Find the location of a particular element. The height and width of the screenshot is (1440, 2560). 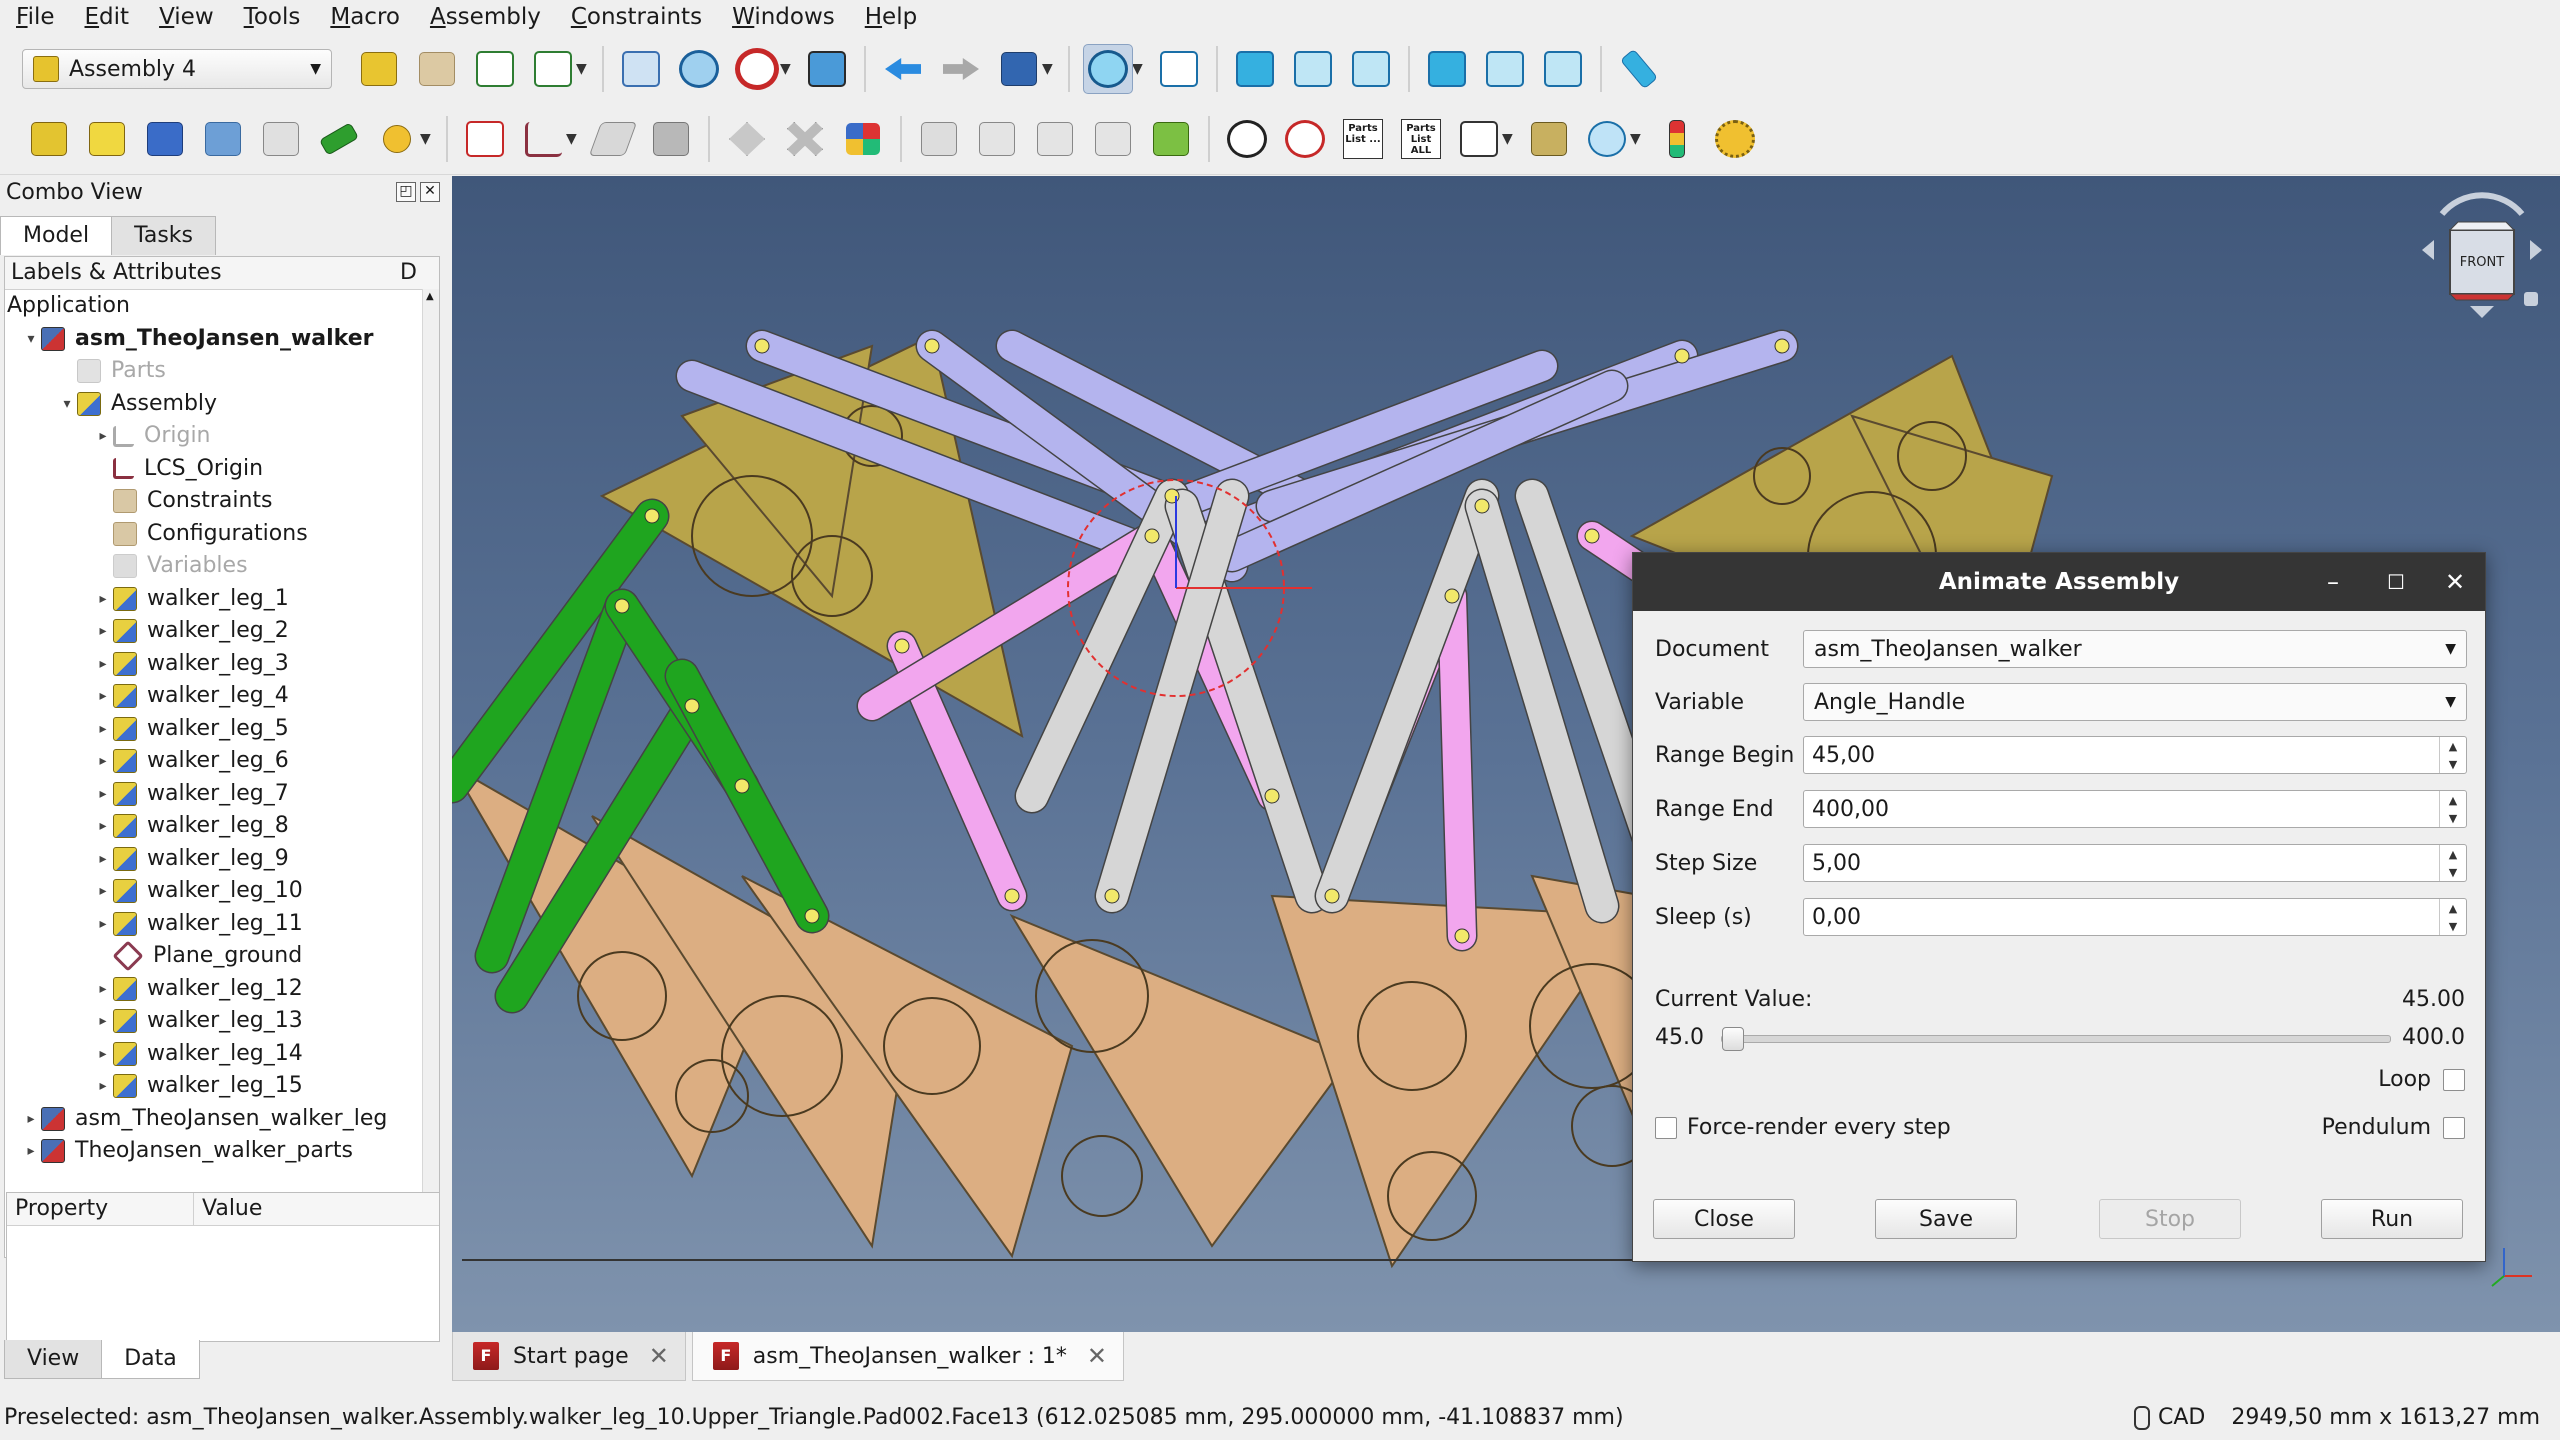

menu-help: Help is located at coordinates (890, 17).